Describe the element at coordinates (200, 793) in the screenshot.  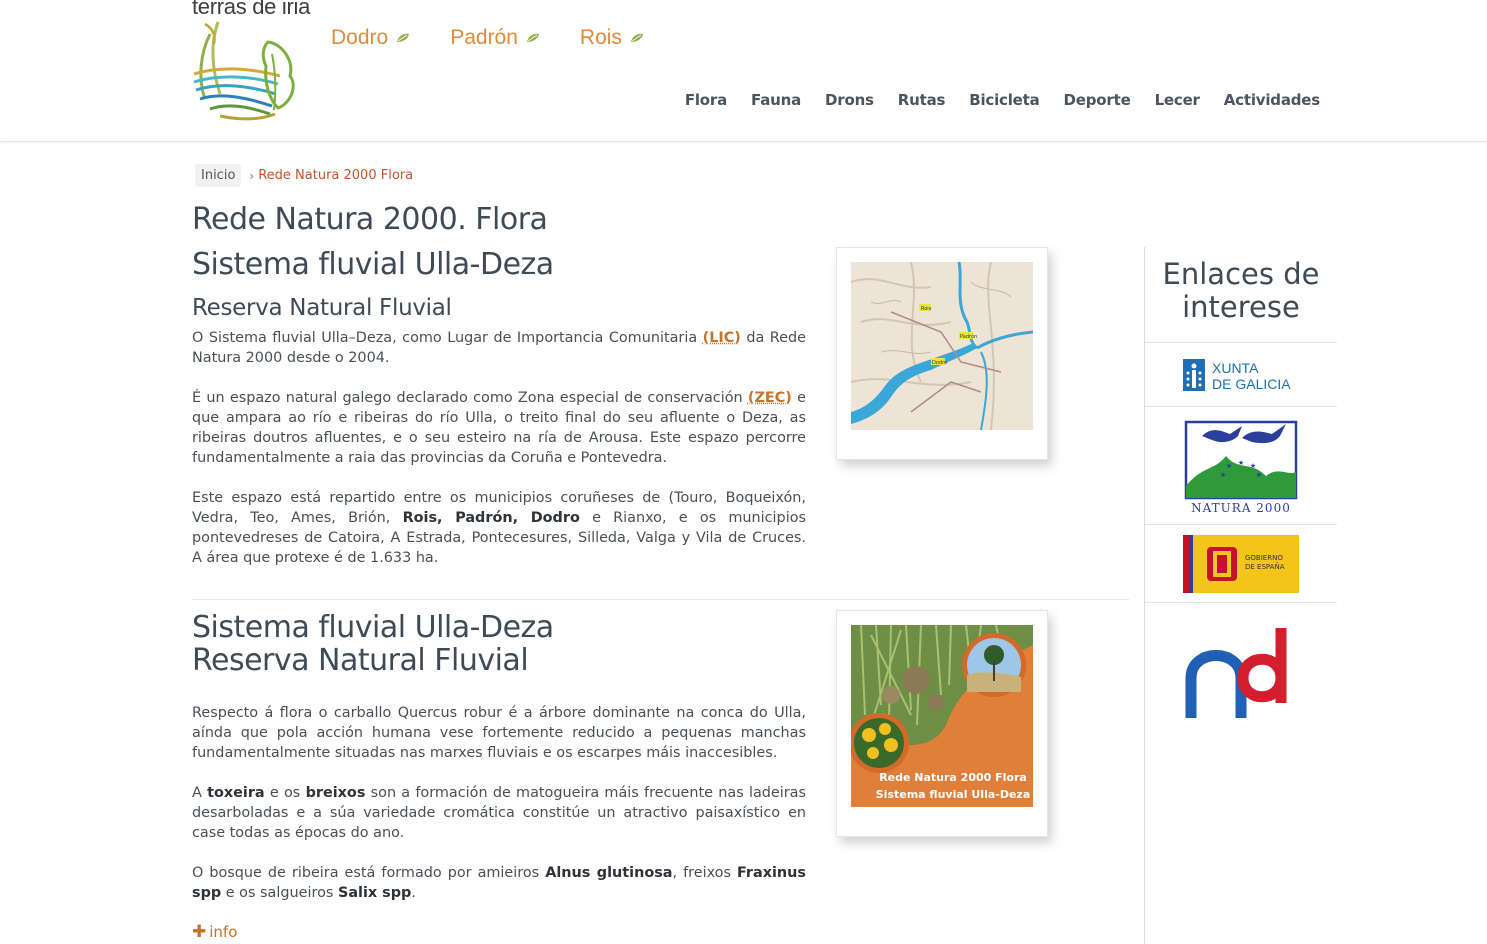
I see `paragraph-text: A` at that location.